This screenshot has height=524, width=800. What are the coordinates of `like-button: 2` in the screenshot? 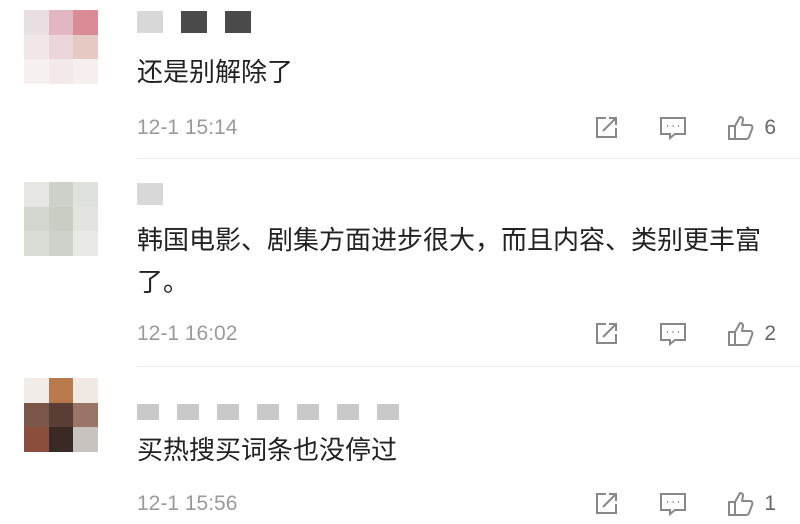 It's located at (751, 334).